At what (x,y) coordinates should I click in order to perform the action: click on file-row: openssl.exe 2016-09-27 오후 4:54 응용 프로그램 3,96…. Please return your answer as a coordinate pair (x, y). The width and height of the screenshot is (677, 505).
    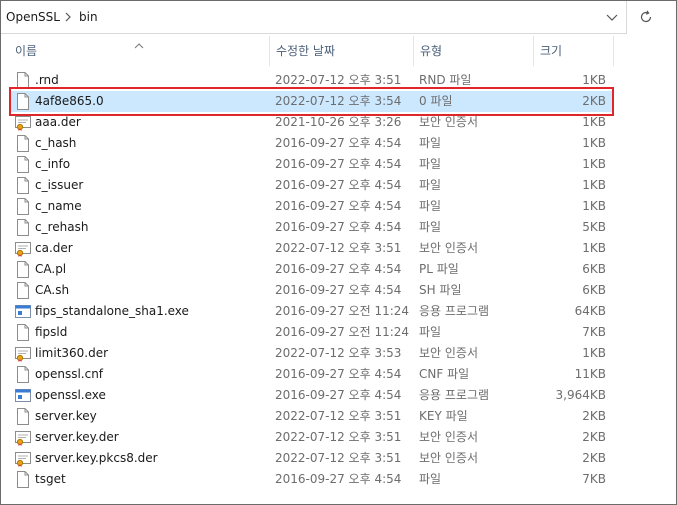
    Looking at the image, I should click on (311, 395).